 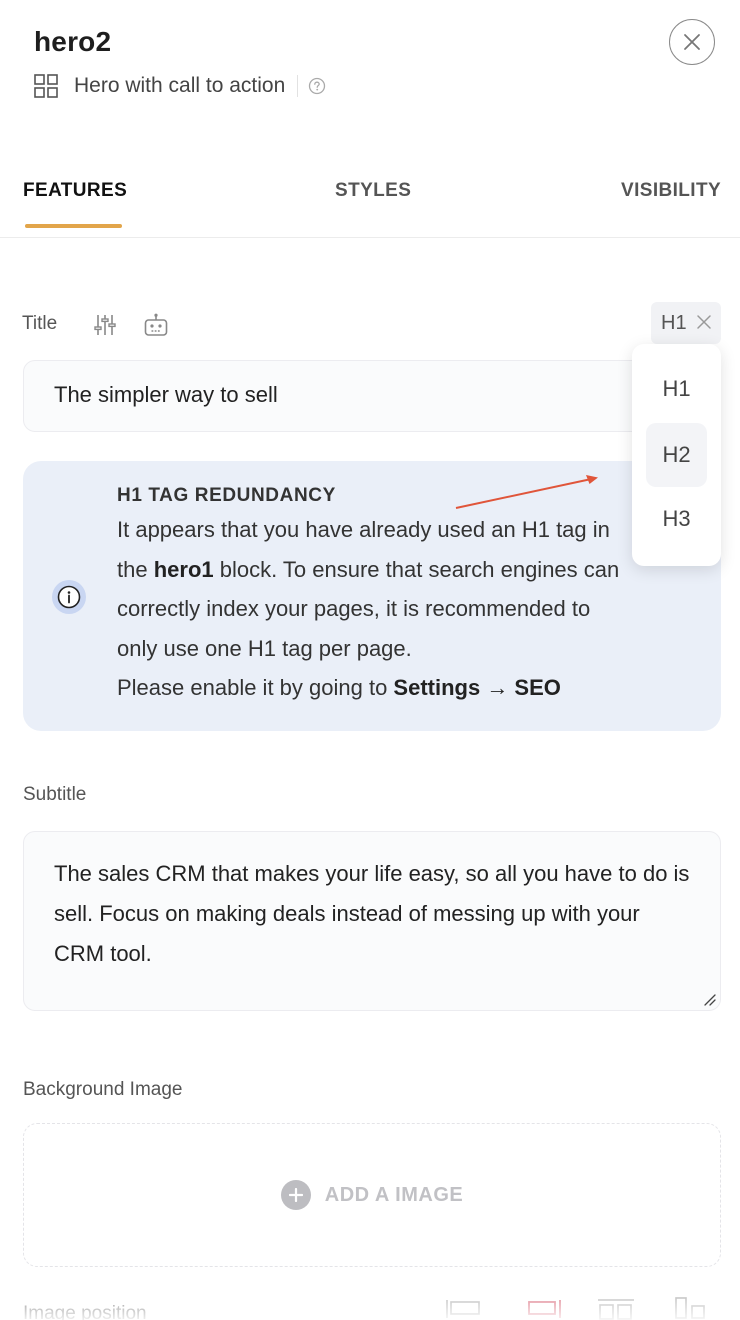 I want to click on block-type-row: Hero with call to action, so click(x=180, y=86).